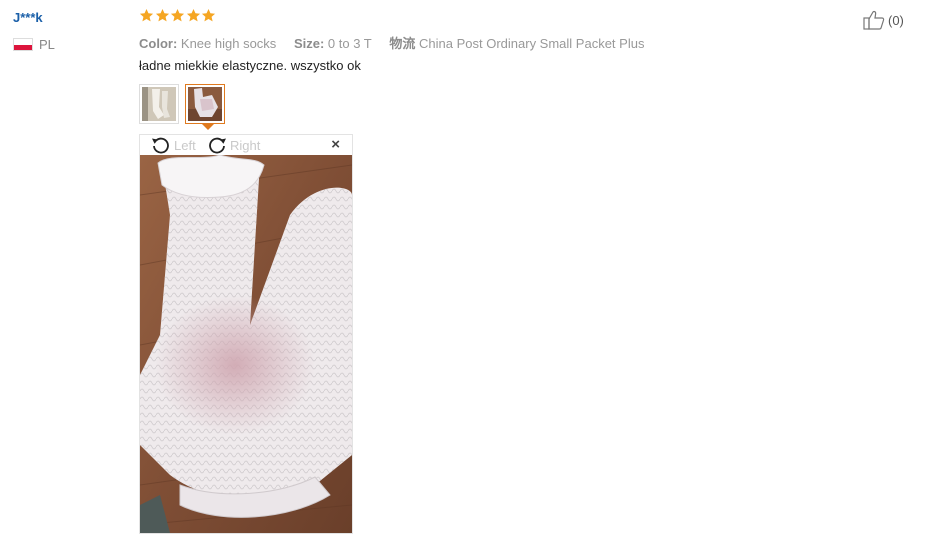  I want to click on image-viewer-toolbar: Left Right ×, so click(246, 145).